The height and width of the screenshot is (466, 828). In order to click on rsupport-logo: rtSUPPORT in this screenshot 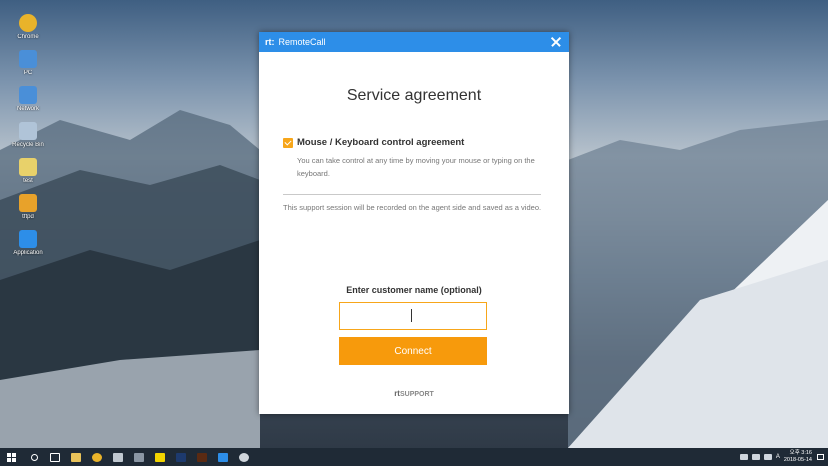, I will do `click(414, 393)`.